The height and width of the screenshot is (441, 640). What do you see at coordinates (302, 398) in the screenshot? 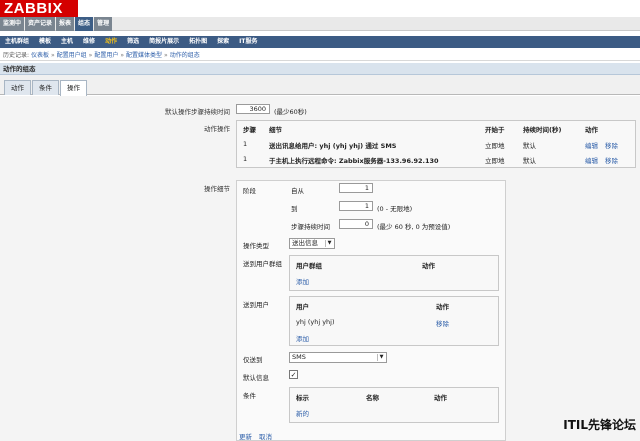
I see `conditions-header-label: 标示` at bounding box center [302, 398].